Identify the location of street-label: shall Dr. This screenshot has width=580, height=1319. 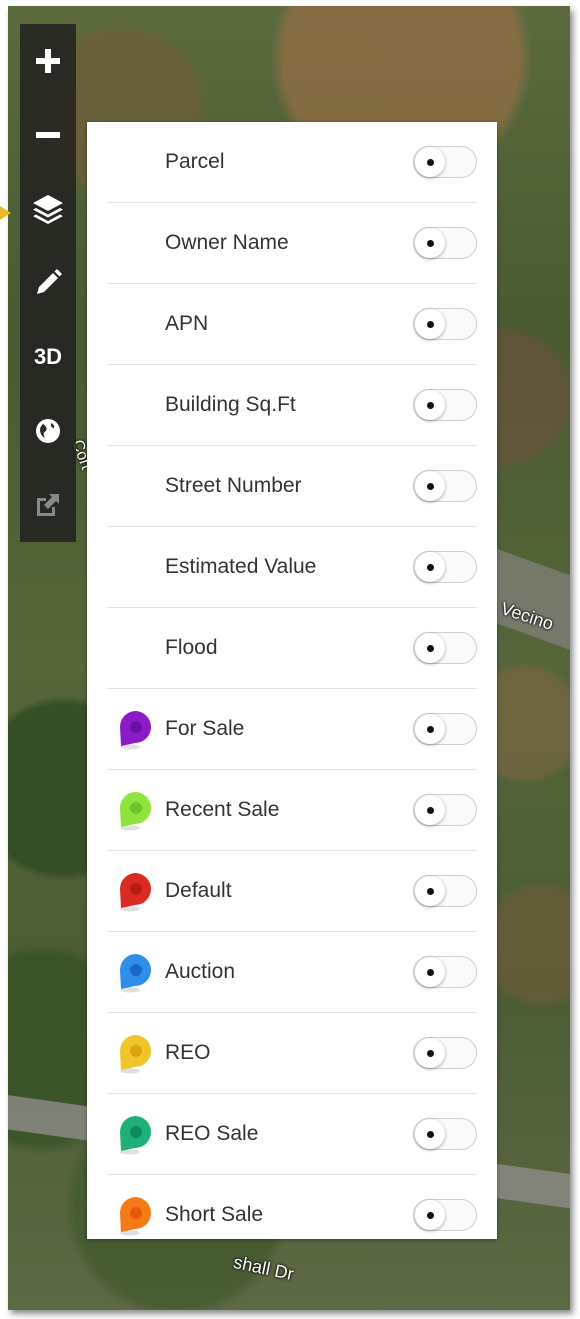
(263, 1268).